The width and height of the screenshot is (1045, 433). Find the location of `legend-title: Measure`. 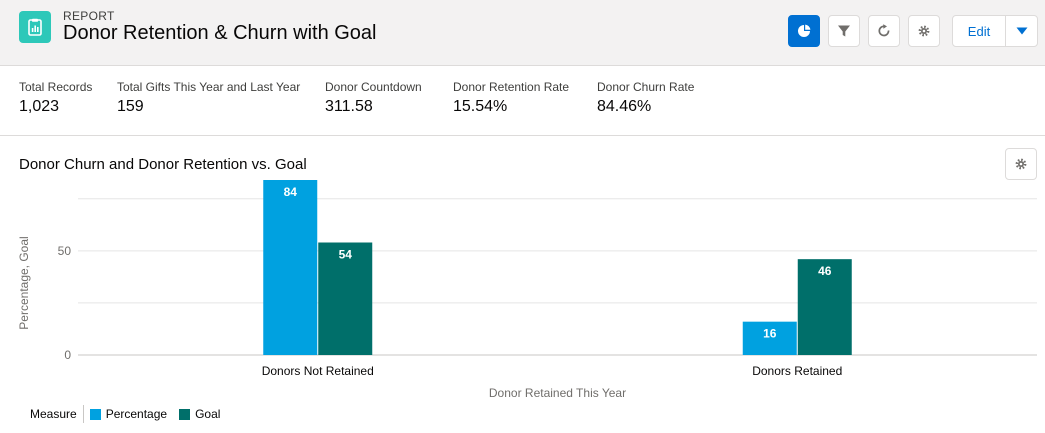

legend-title: Measure is located at coordinates (53, 414).